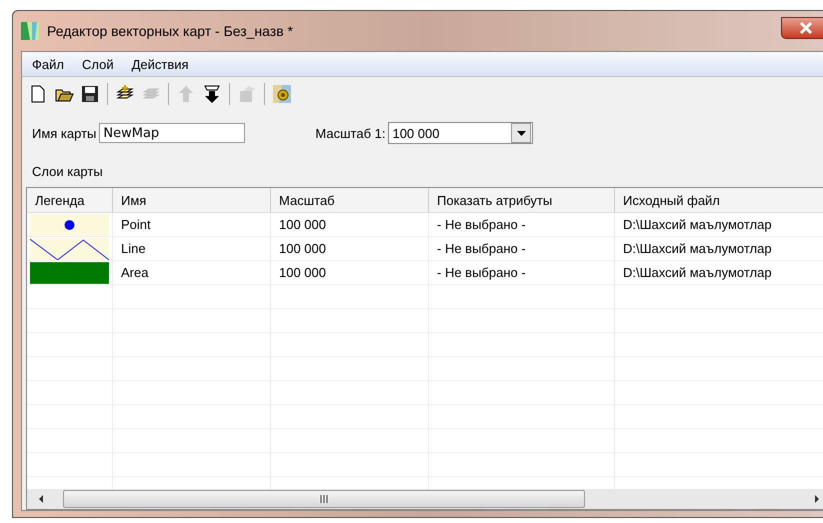 The image size is (823, 523). What do you see at coordinates (806, 28) in the screenshot?
I see `close-icon` at bounding box center [806, 28].